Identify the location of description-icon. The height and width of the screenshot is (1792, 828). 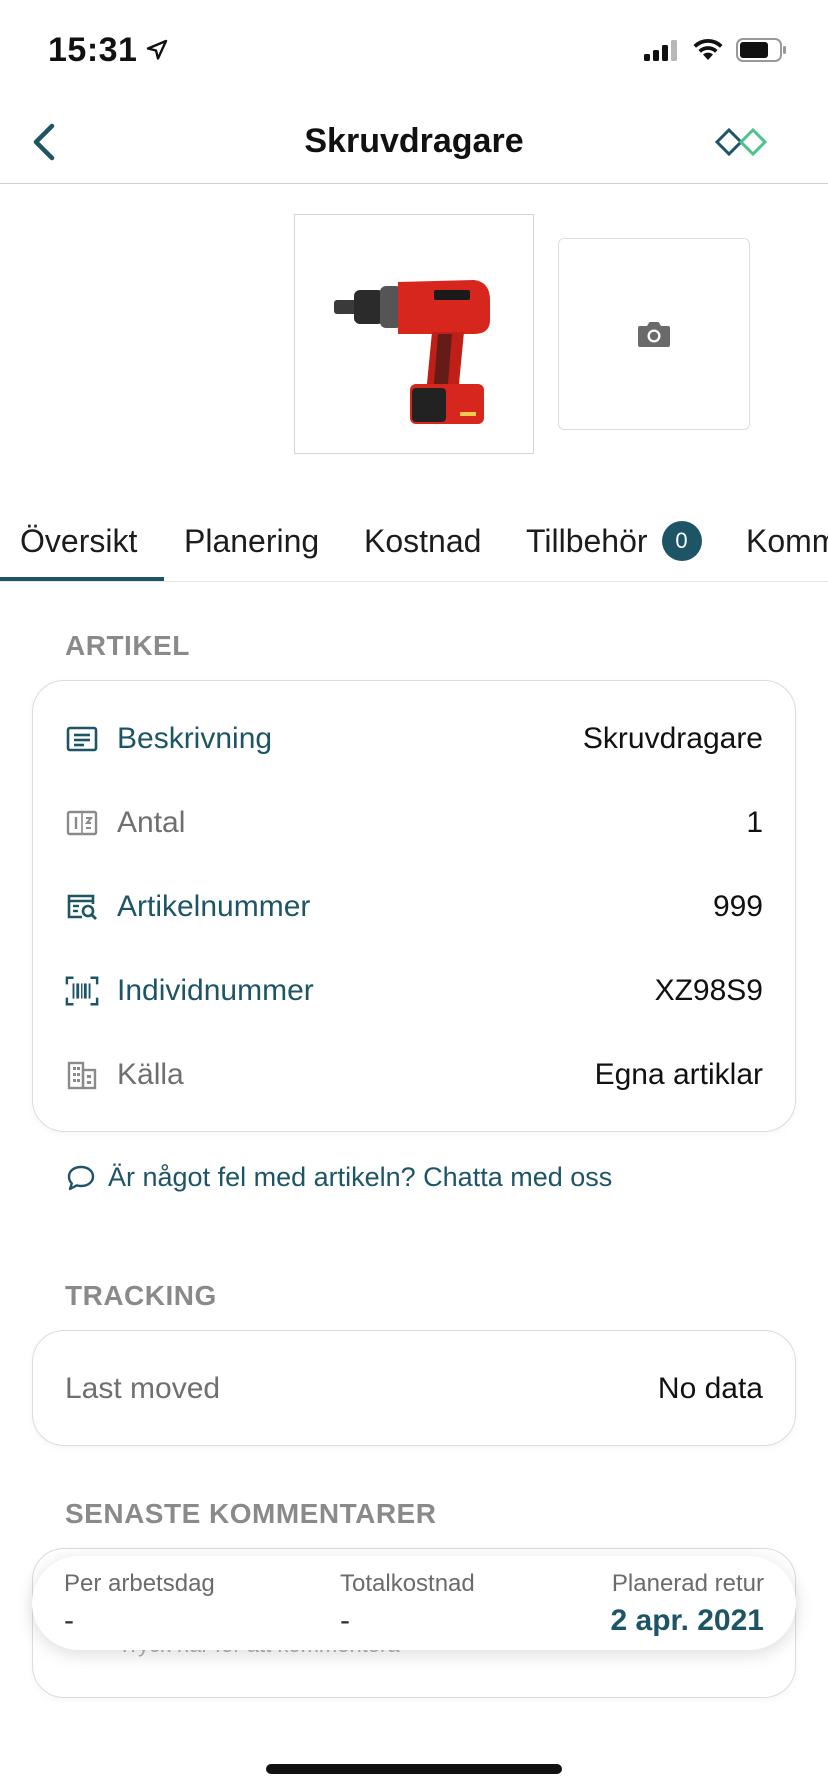
(82, 739).